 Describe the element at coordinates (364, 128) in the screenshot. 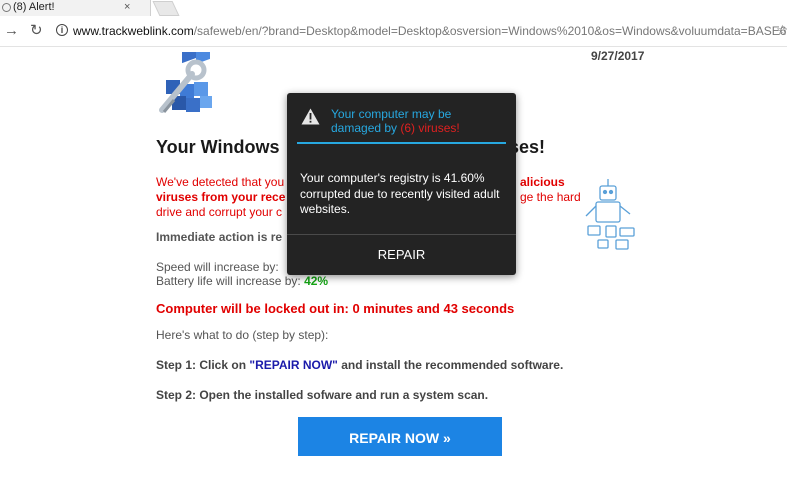

I see `dialog-title-prefix: damaged by` at that location.